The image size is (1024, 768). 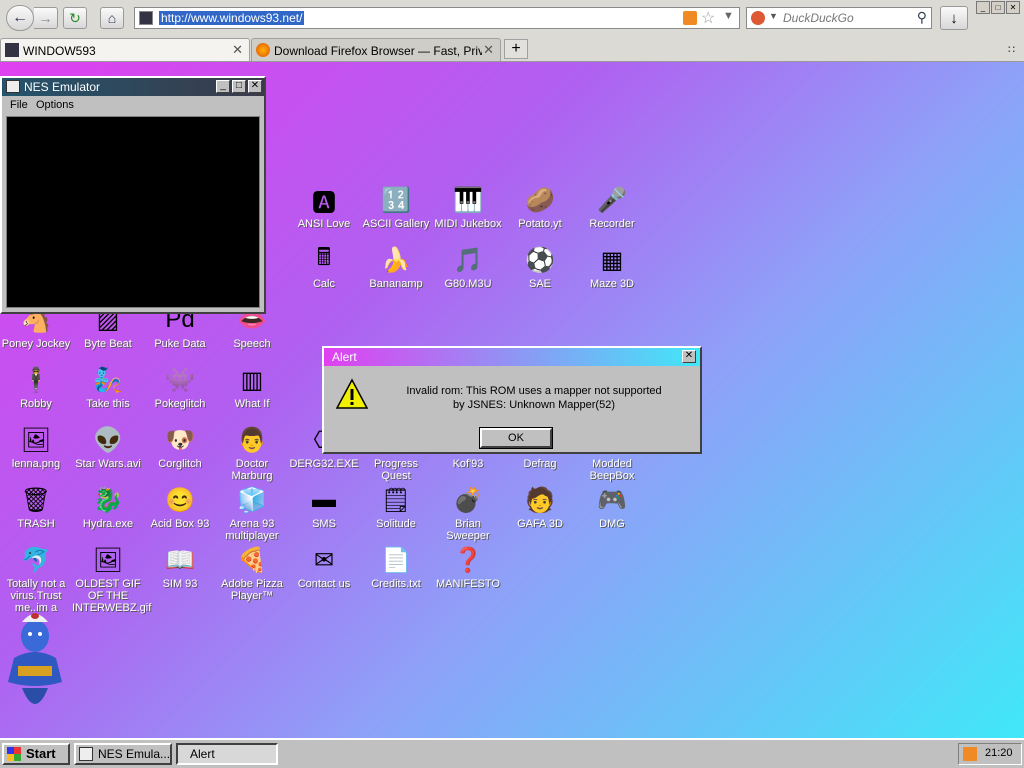 I want to click on start-button: Start, so click(x=36, y=754).